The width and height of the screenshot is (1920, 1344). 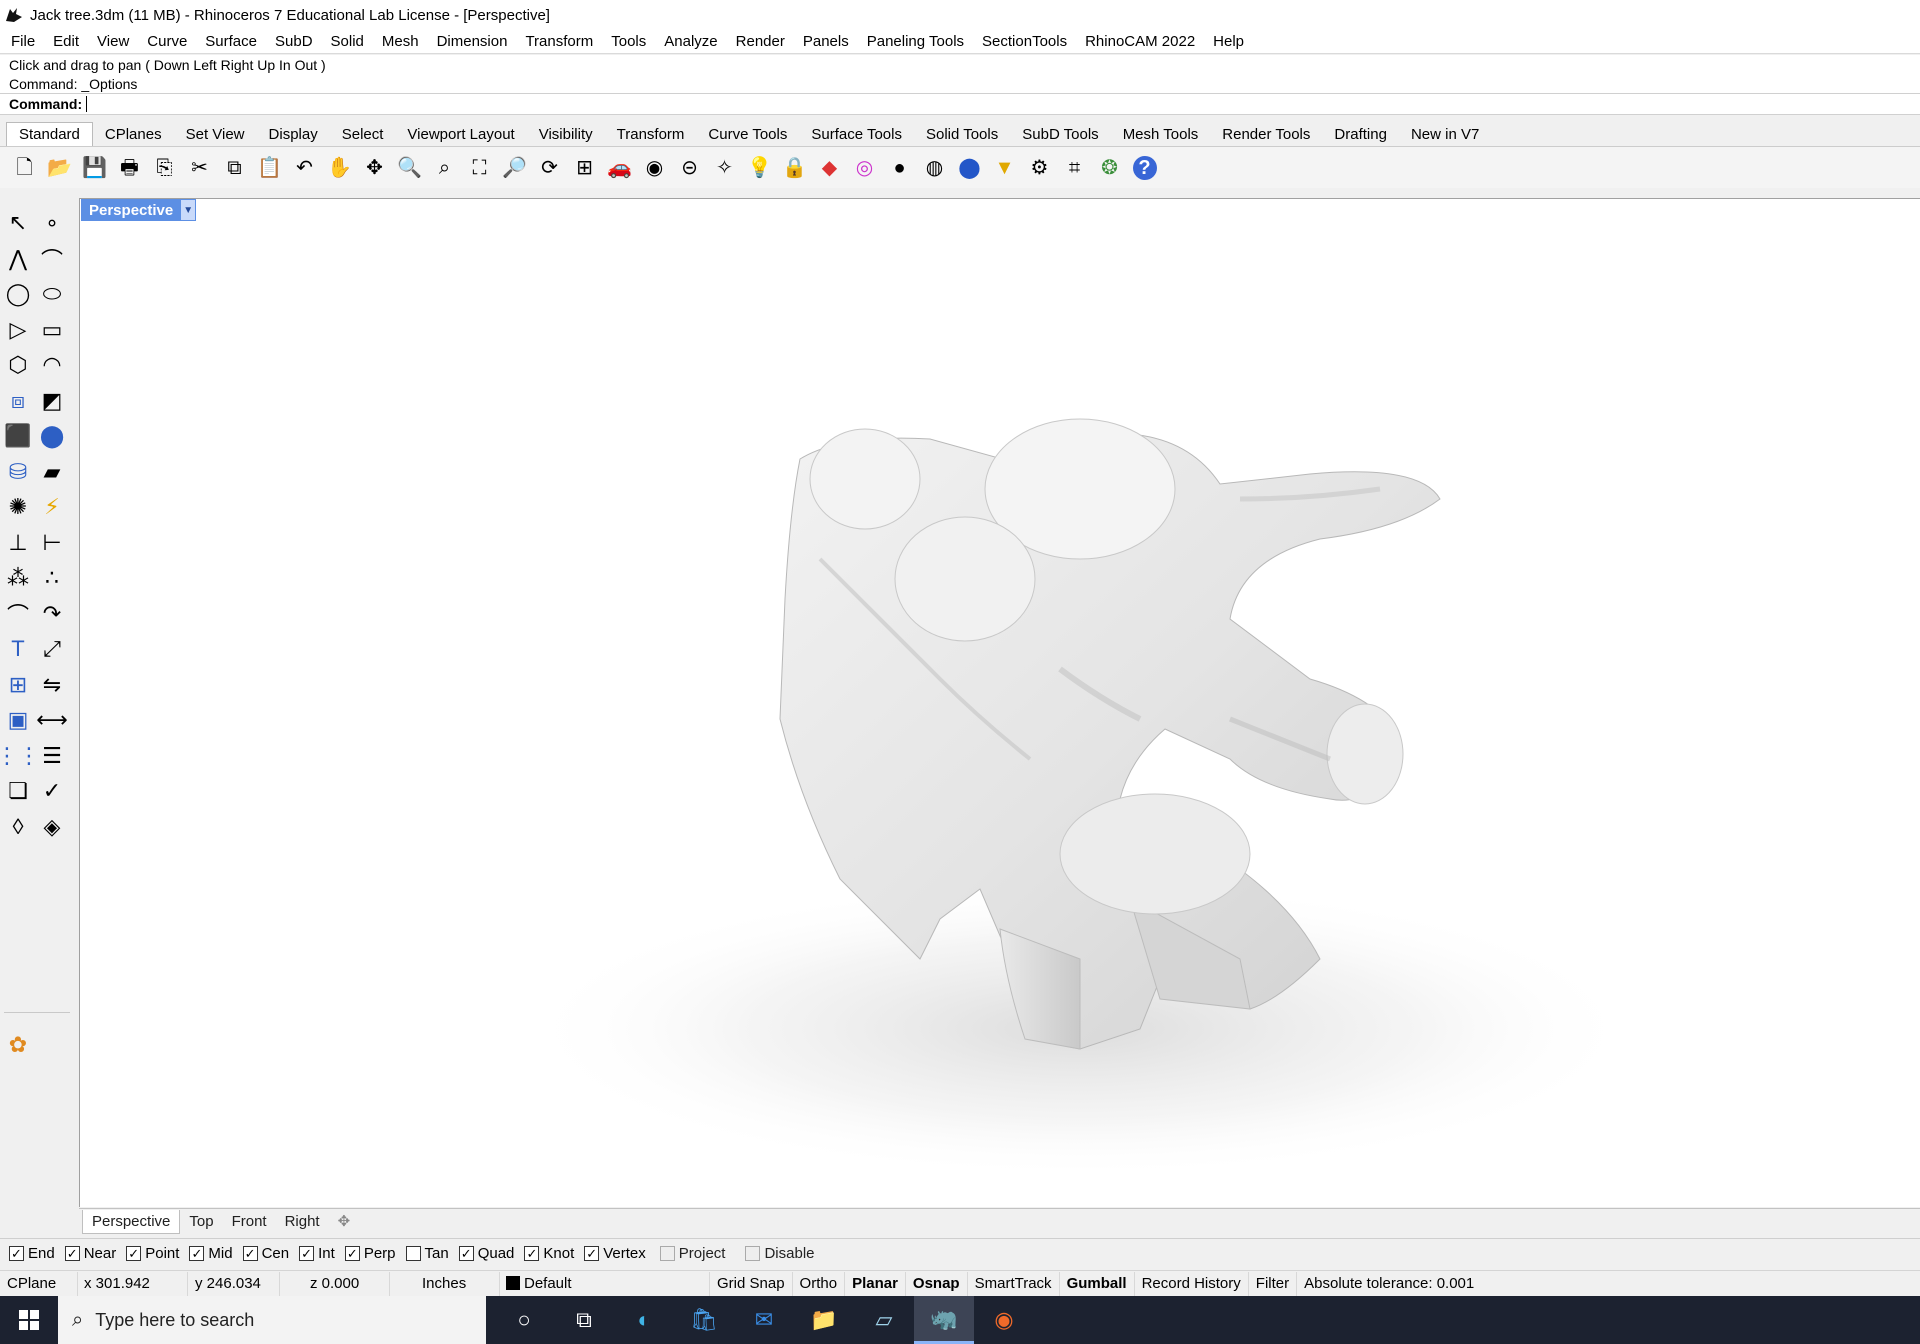 I want to click on analyze-icon: ◊, so click(x=18, y=827).